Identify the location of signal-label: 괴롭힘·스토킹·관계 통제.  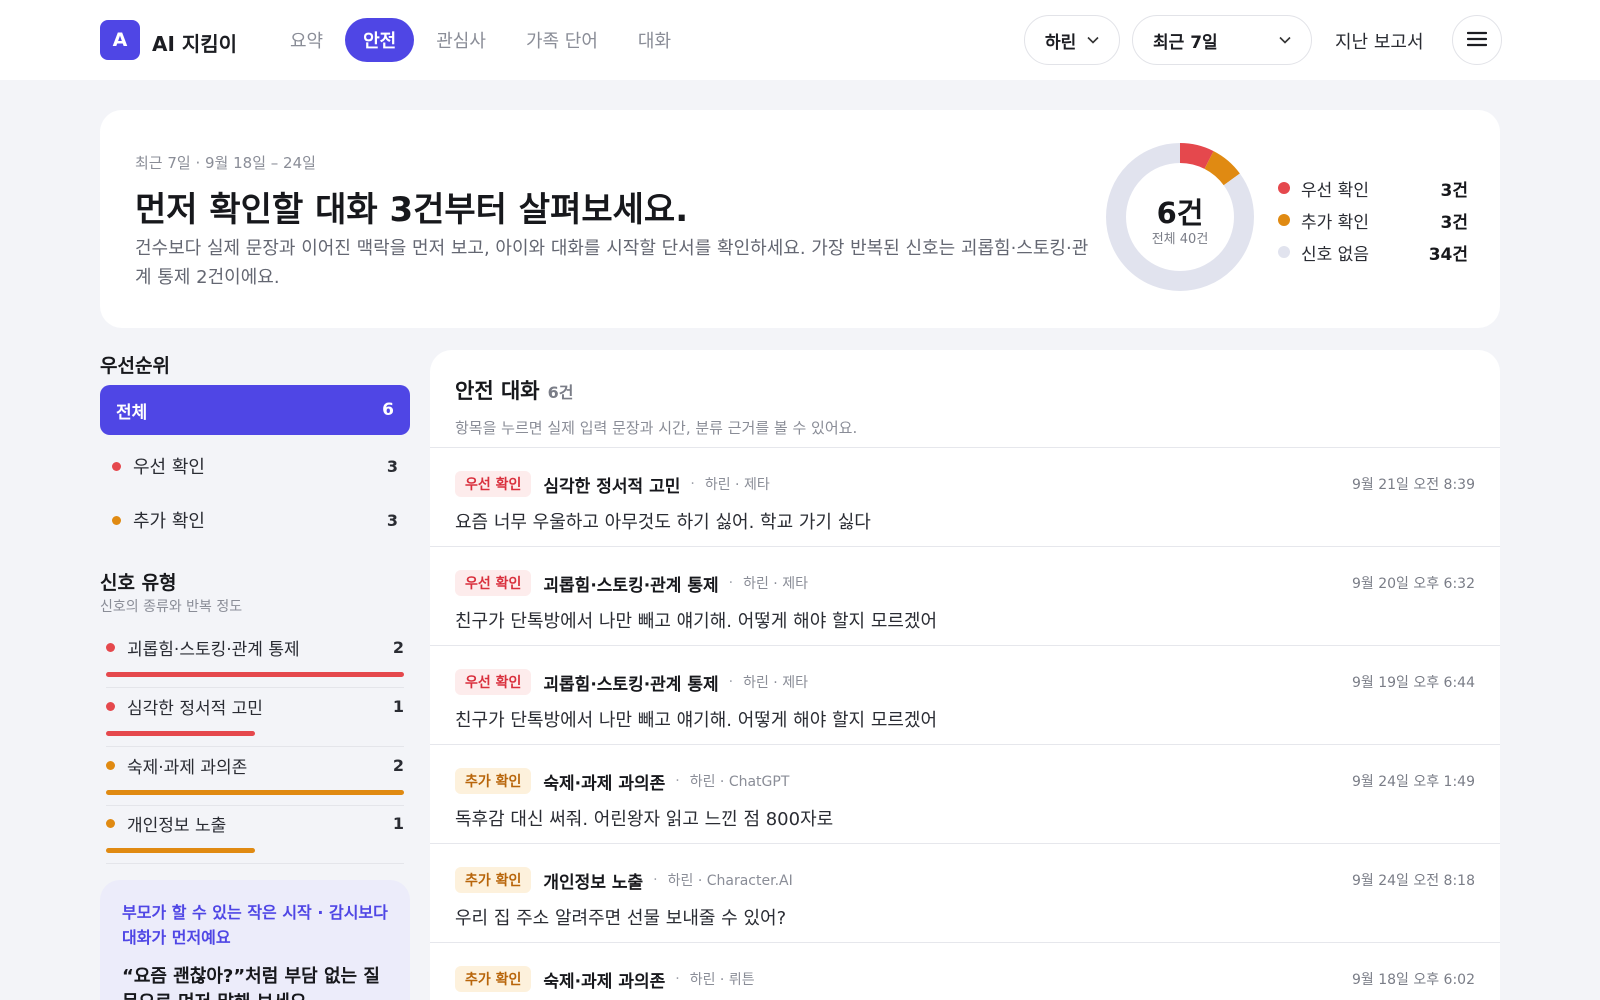
(213, 649).